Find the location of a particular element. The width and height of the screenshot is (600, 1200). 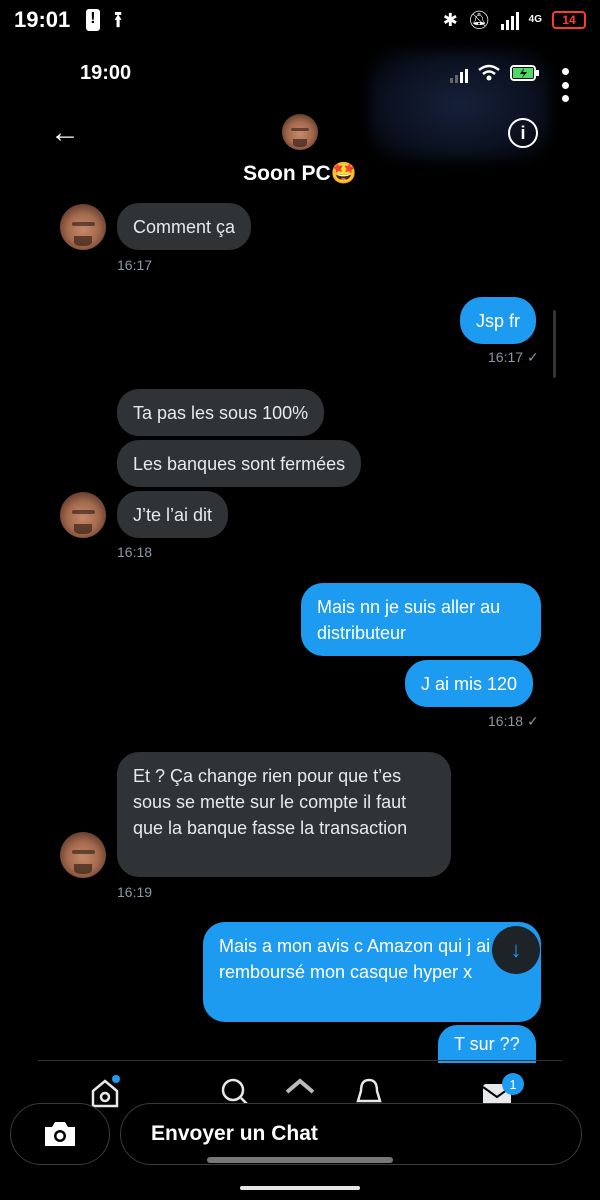

chat-title: Soon PC🤩 is located at coordinates (300, 173).